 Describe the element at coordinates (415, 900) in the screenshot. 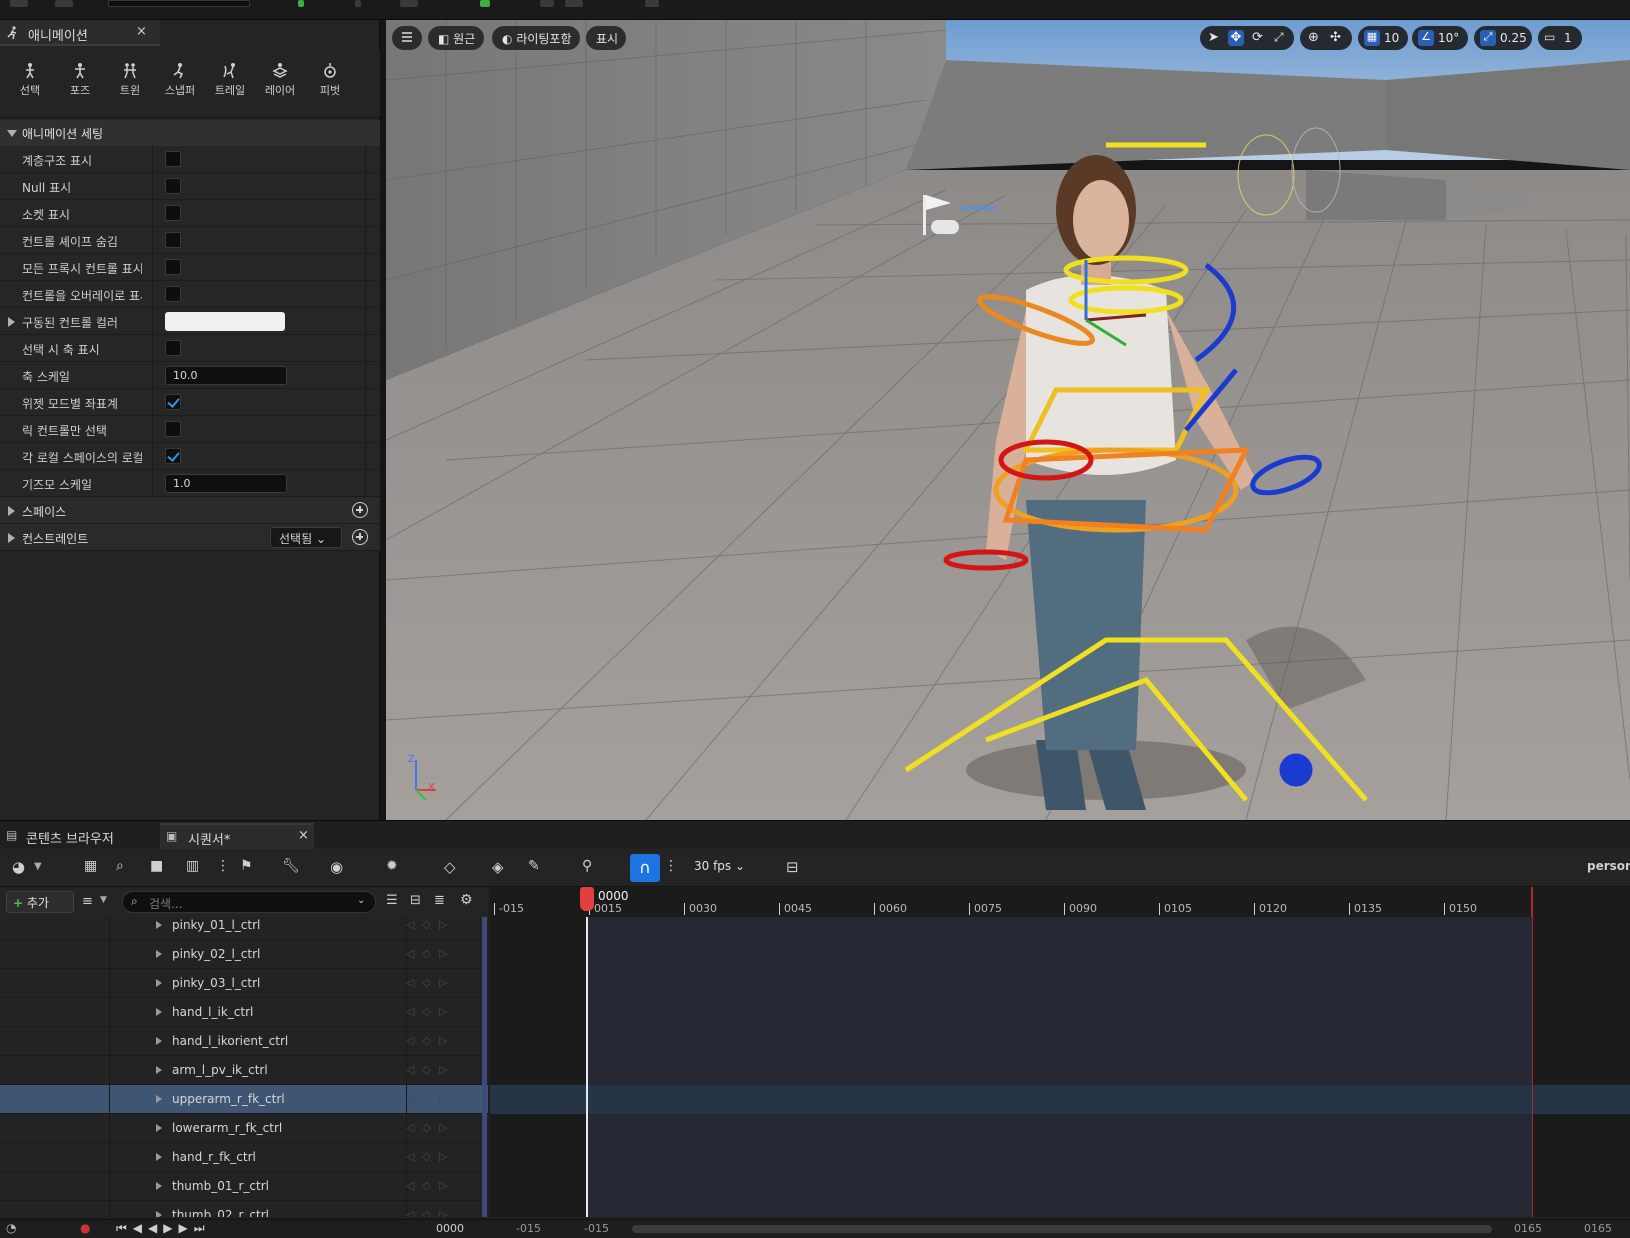

I see `expand-all-icon: ⊟` at that location.